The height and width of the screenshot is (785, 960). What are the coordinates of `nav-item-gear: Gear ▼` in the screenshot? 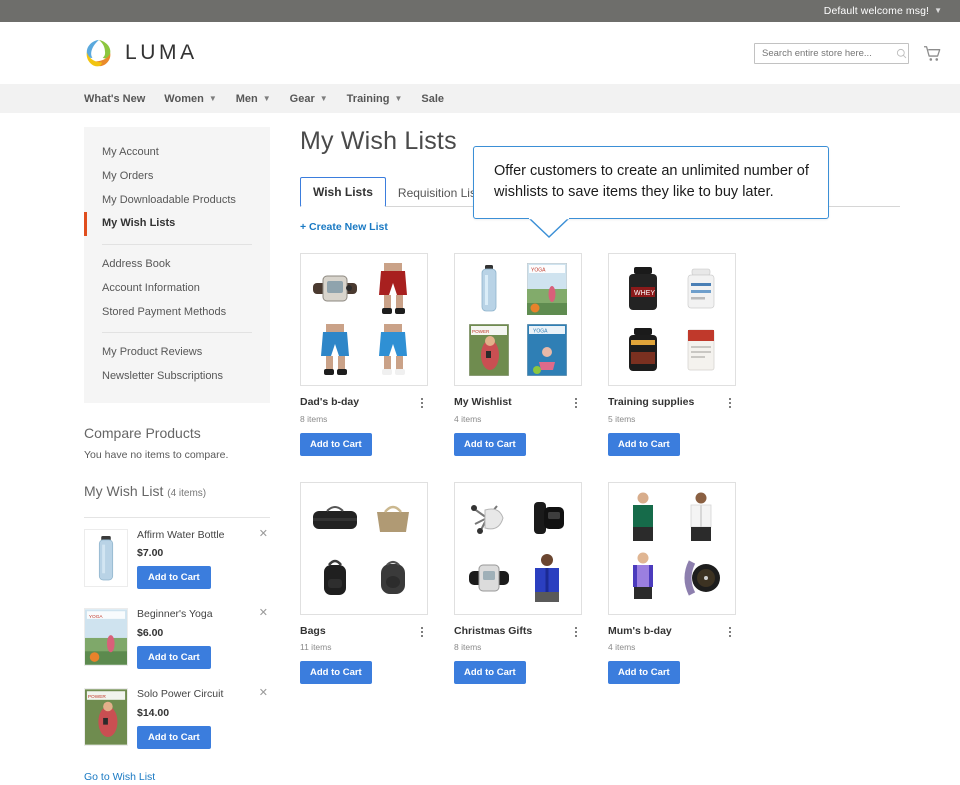 It's located at (309, 99).